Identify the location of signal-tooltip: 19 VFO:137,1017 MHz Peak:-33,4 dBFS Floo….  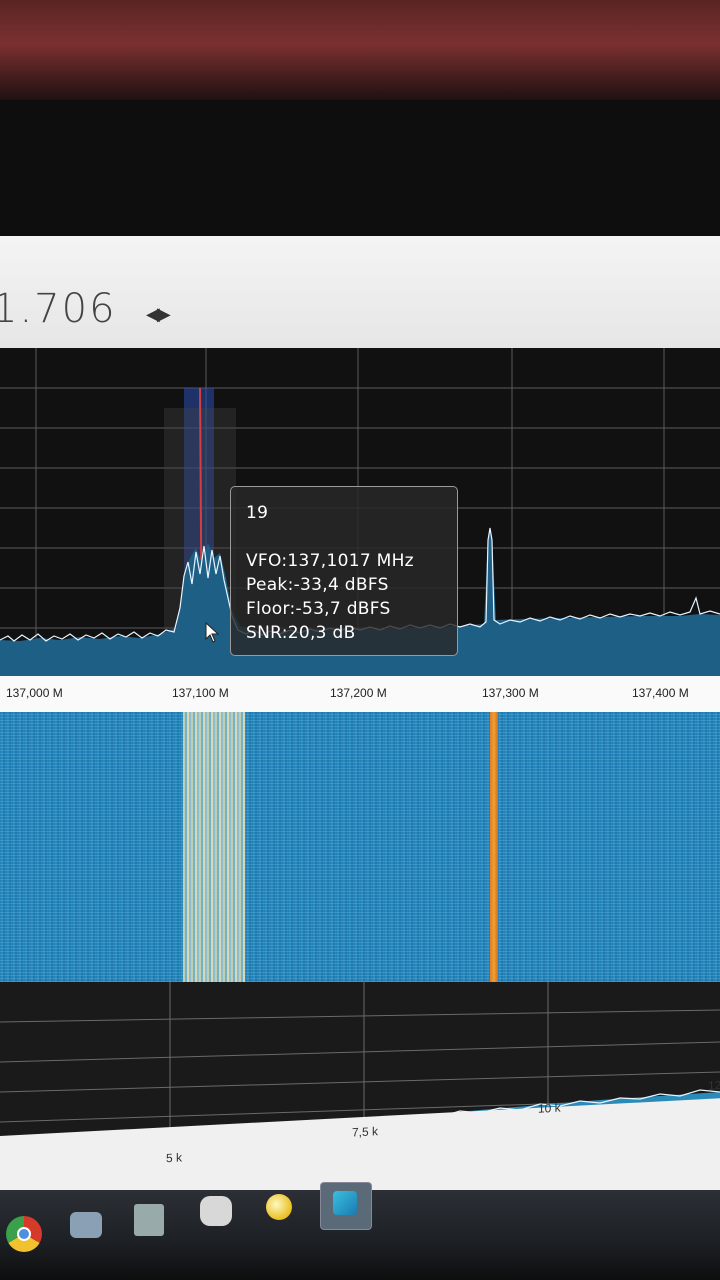
(344, 571).